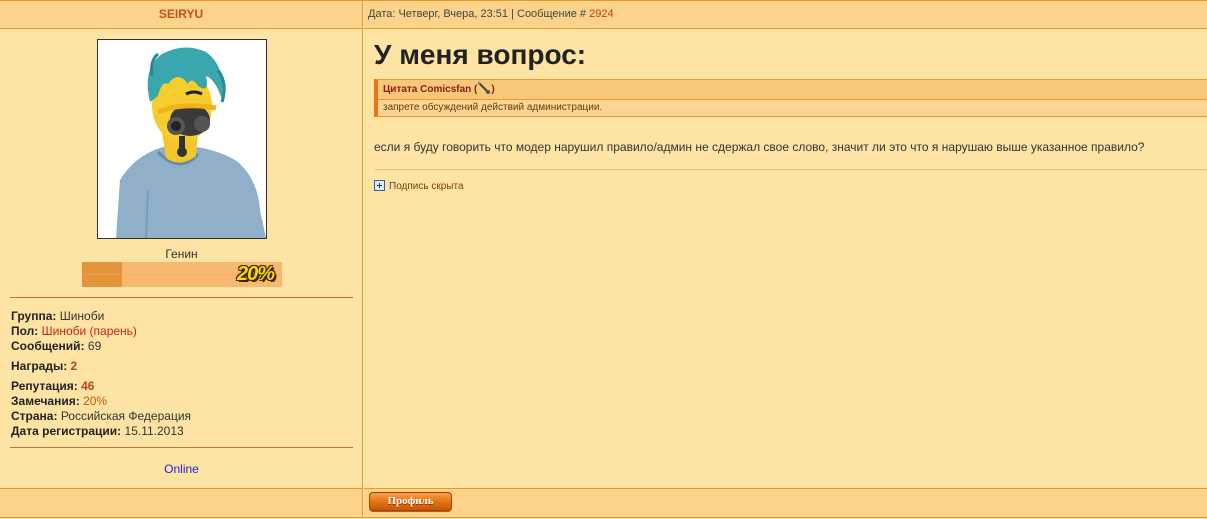 The image size is (1207, 519). I want to click on posts-value: 69, so click(94, 346).